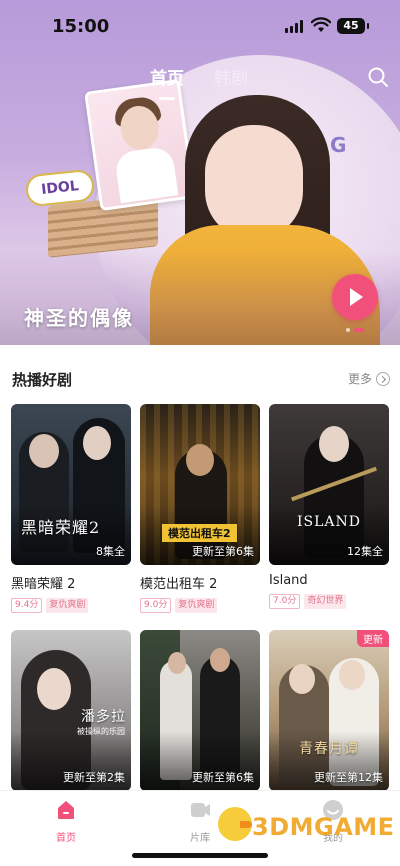 This screenshot has height=866, width=400. I want to click on show-card: 黑暗荣耀2 8集全 黑暗荣耀 2 9.4分 复仇爽剧, so click(71, 508).